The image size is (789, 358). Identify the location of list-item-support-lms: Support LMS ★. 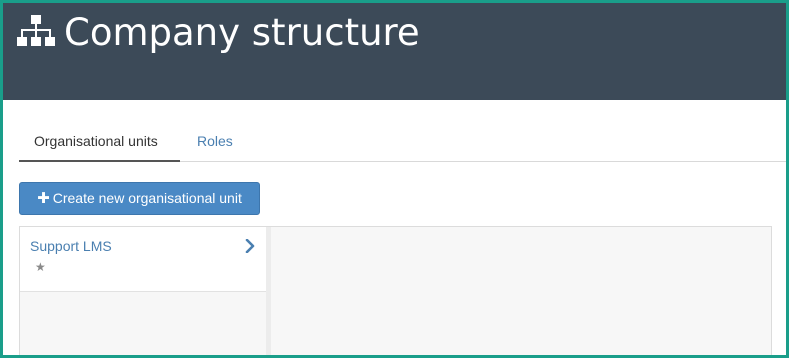
(143, 259).